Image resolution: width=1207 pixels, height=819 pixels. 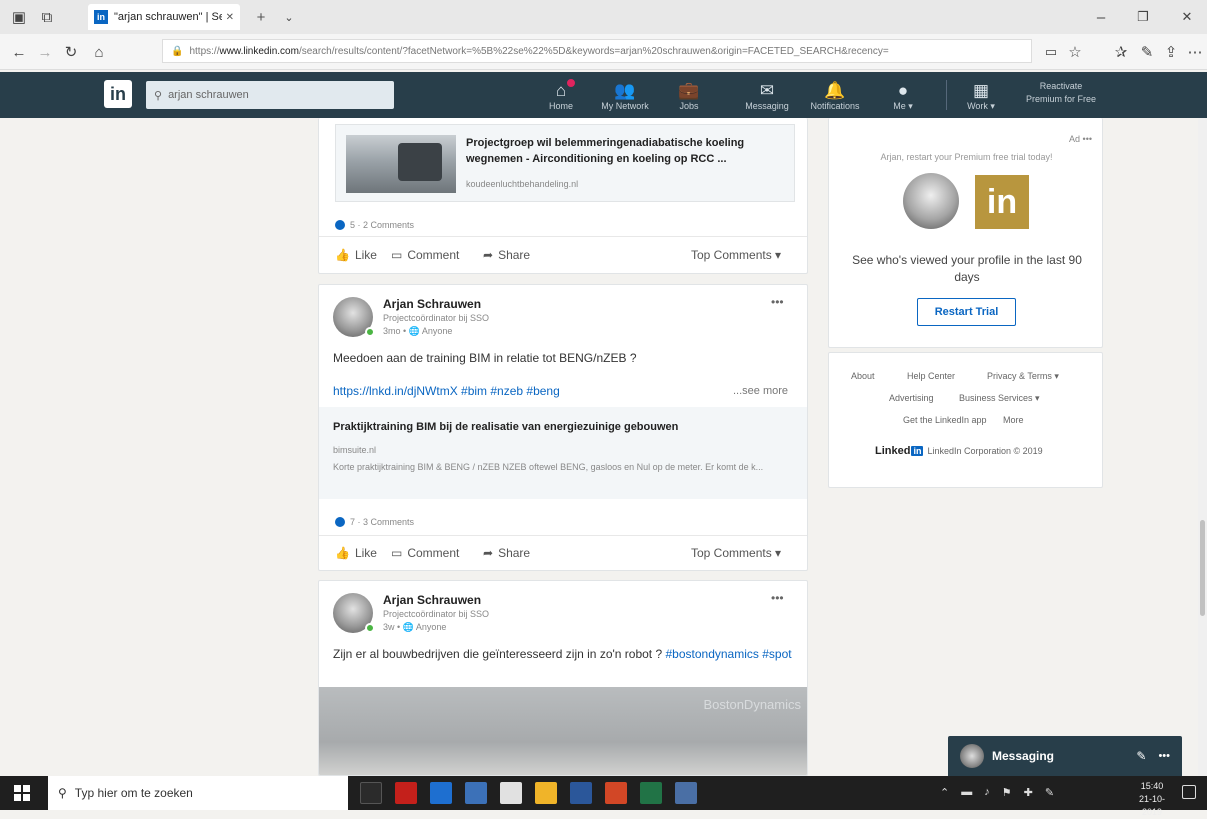 I want to click on footer-business-services: Business Services ▾, so click(x=999, y=398).